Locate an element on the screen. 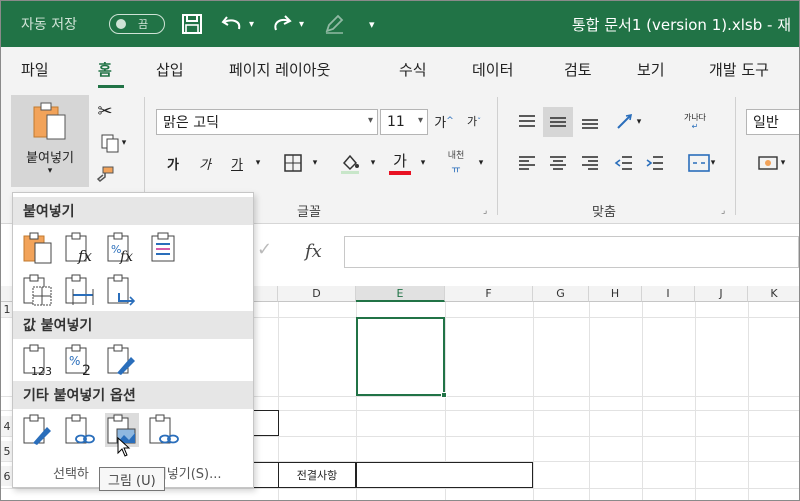 The image size is (800, 501). column-header-e: E is located at coordinates (400, 294).